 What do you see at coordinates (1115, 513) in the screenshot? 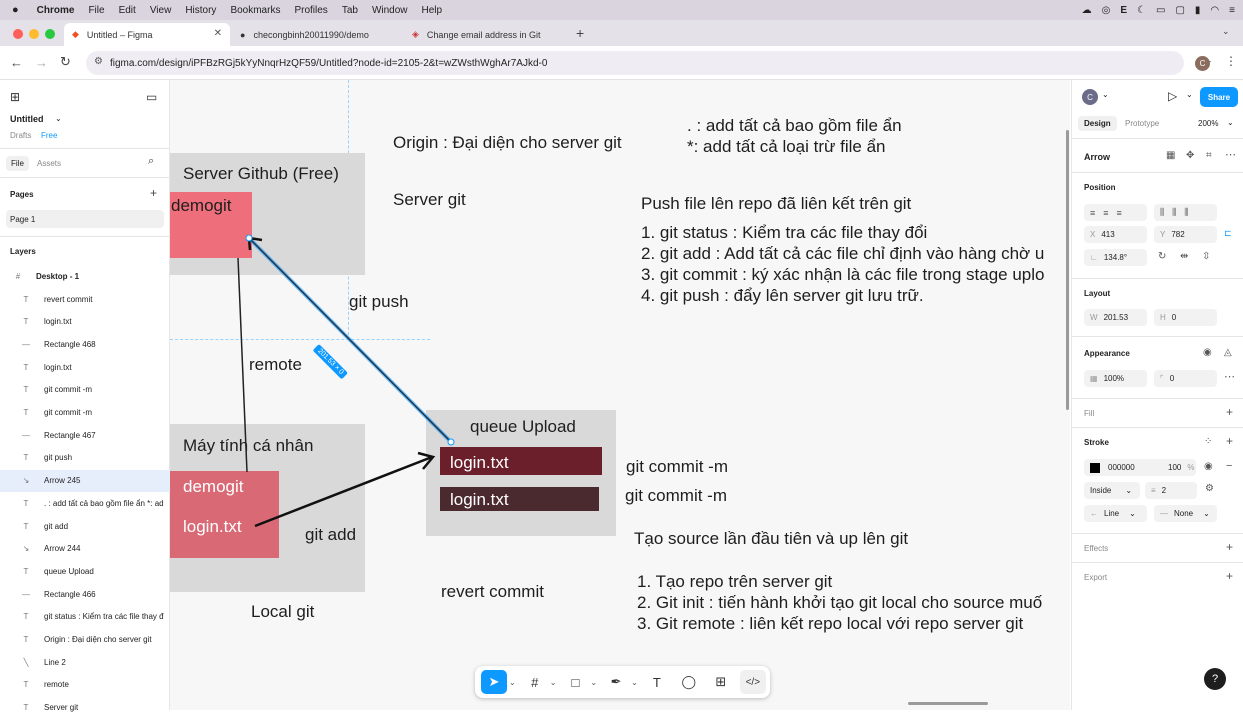
I see `start-cap-select: ← Line ⌄` at bounding box center [1115, 513].